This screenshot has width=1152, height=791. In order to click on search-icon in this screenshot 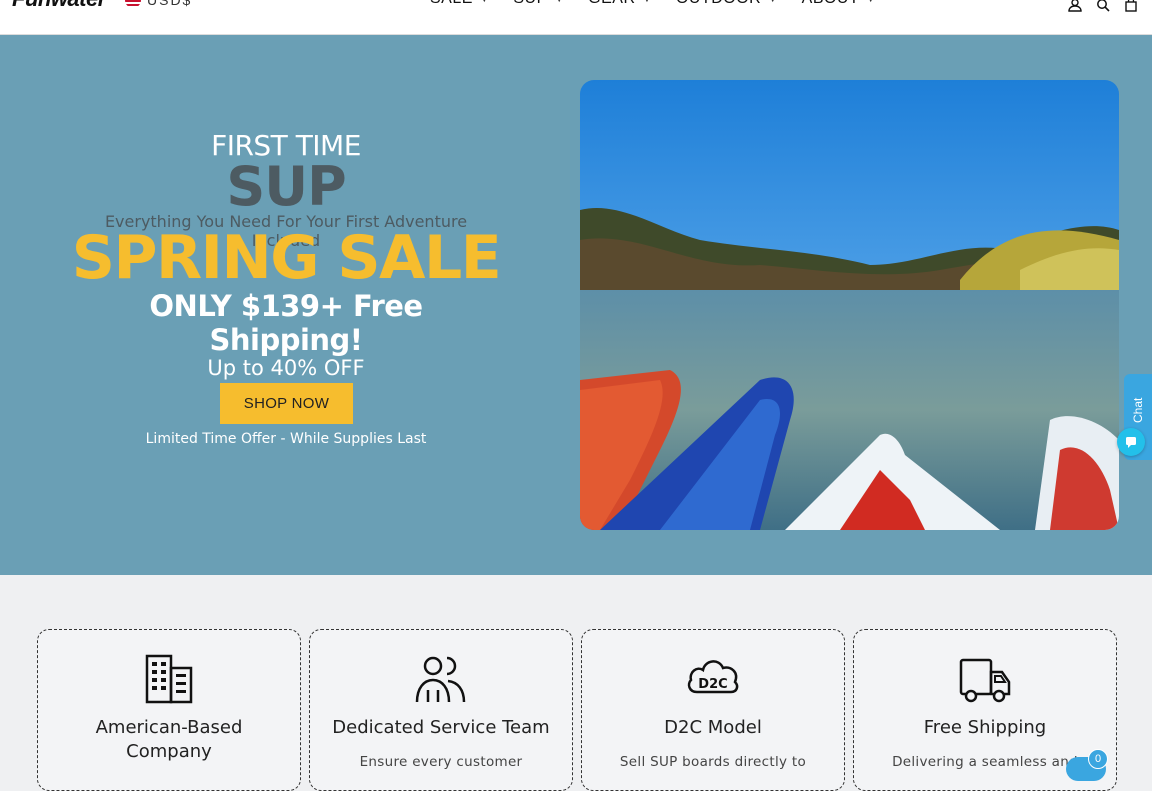, I will do `click(1103, 6)`.